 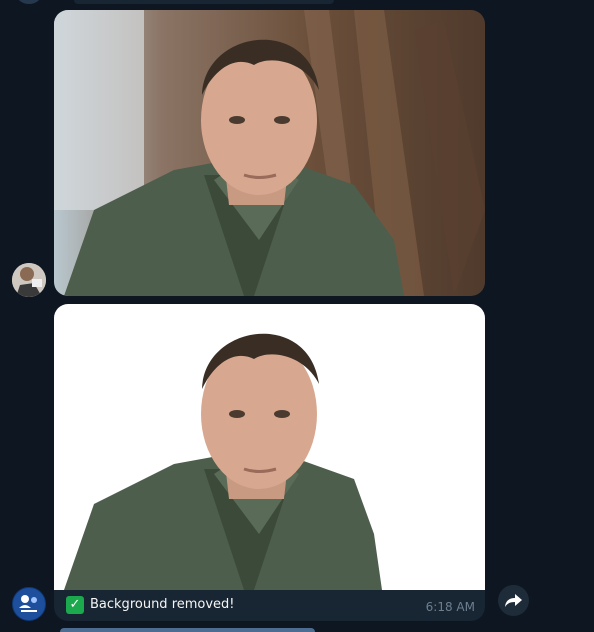 I want to click on previous-avatar, so click(x=29, y=2).